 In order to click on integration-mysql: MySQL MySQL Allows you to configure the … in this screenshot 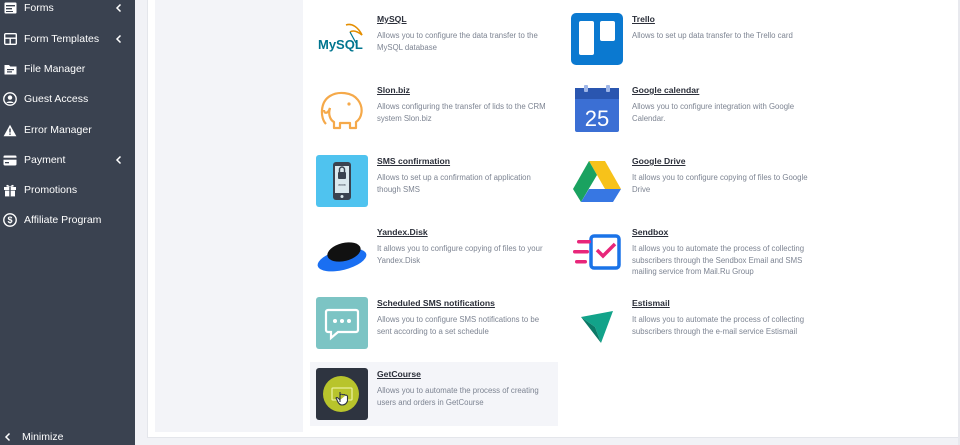, I will do `click(434, 39)`.